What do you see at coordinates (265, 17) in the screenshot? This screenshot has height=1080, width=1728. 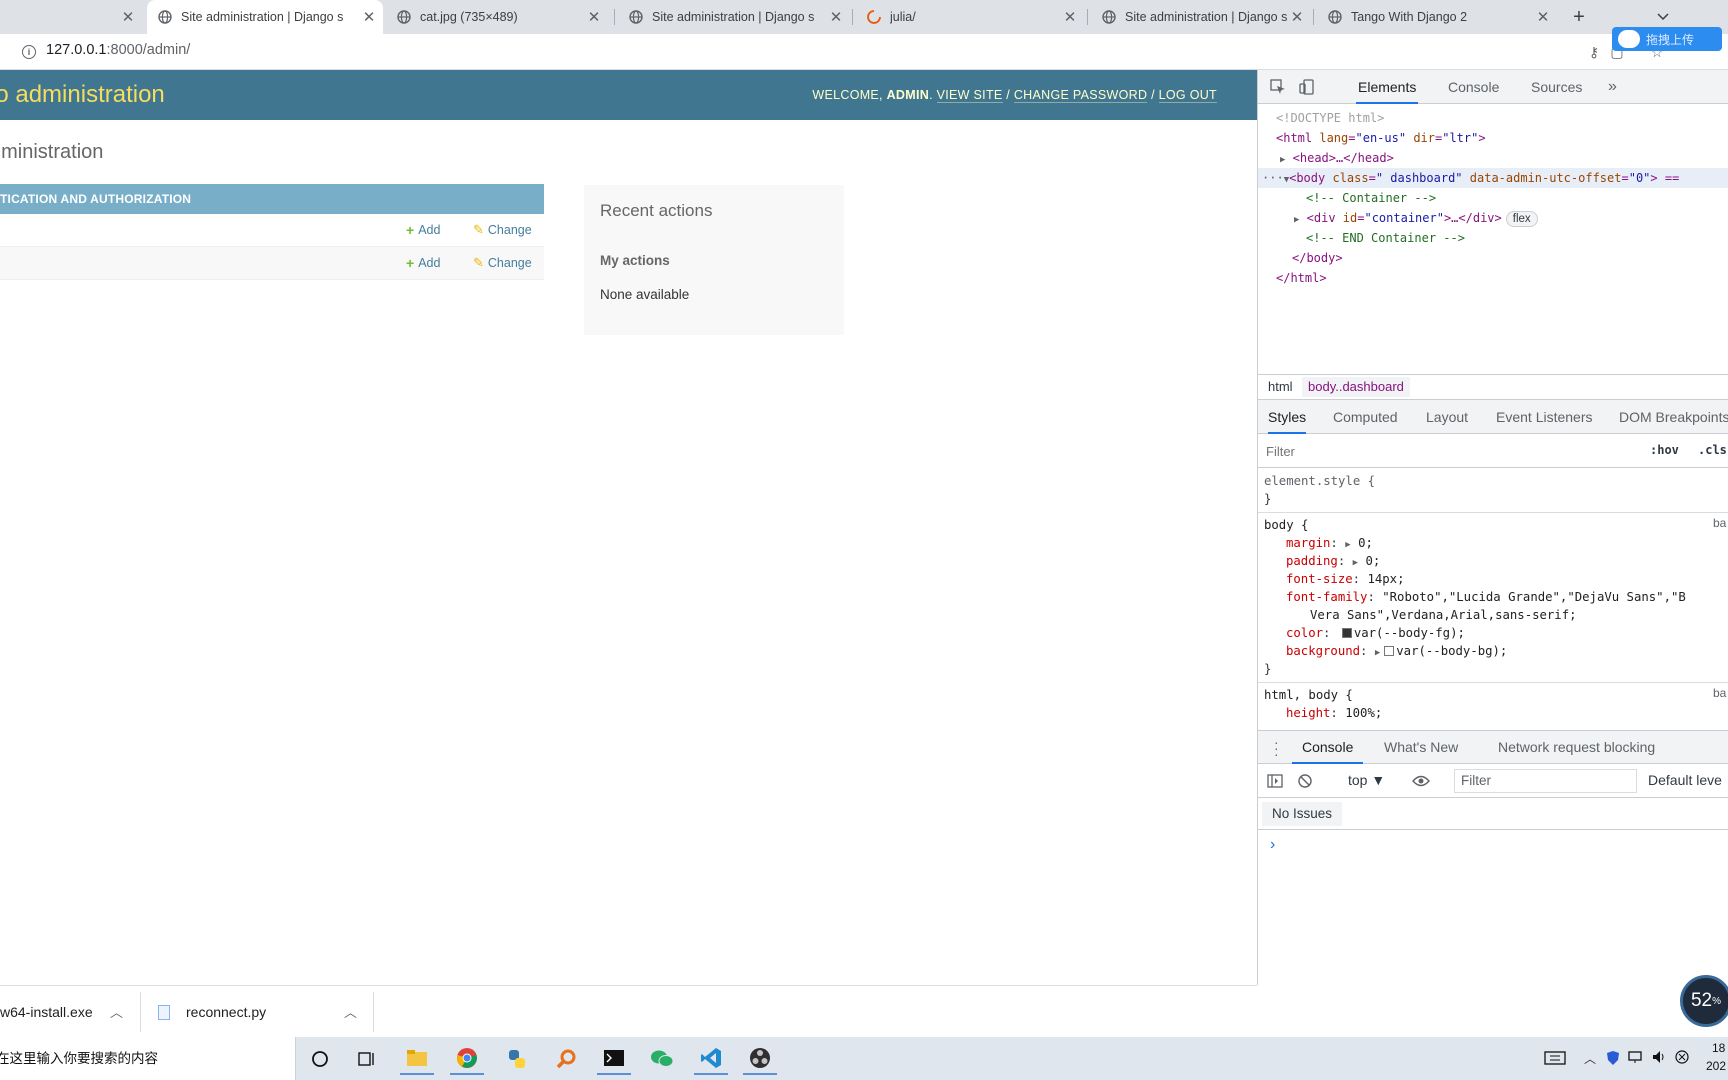 I see `browser-tab-site-admin-active: Site administration | Django s ✕` at bounding box center [265, 17].